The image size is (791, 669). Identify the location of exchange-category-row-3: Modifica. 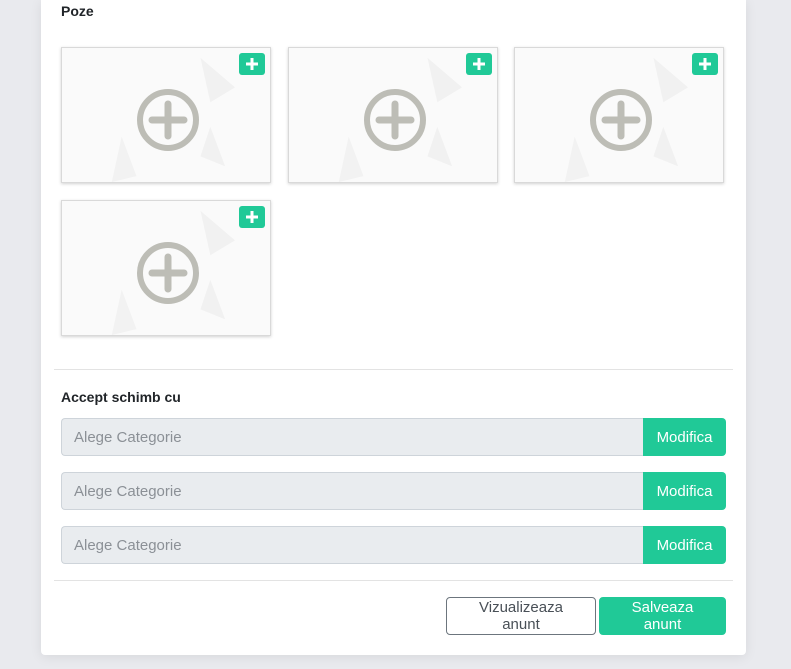
(393, 545).